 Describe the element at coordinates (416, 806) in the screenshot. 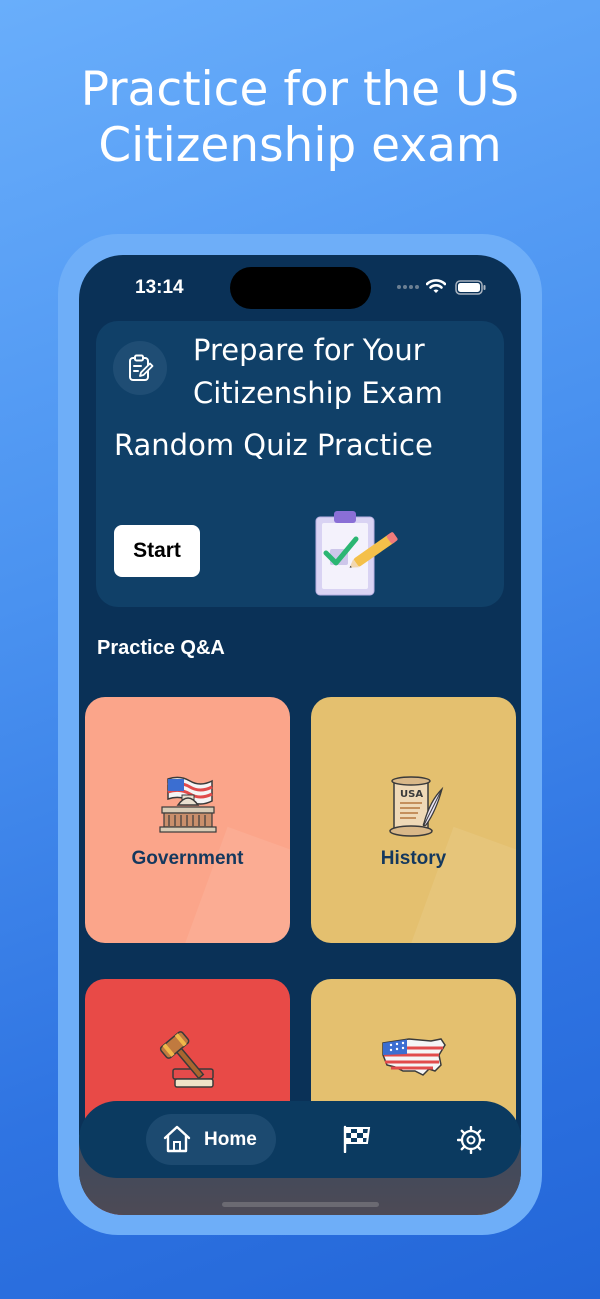

I see `scroll-quill-icon: USA` at that location.